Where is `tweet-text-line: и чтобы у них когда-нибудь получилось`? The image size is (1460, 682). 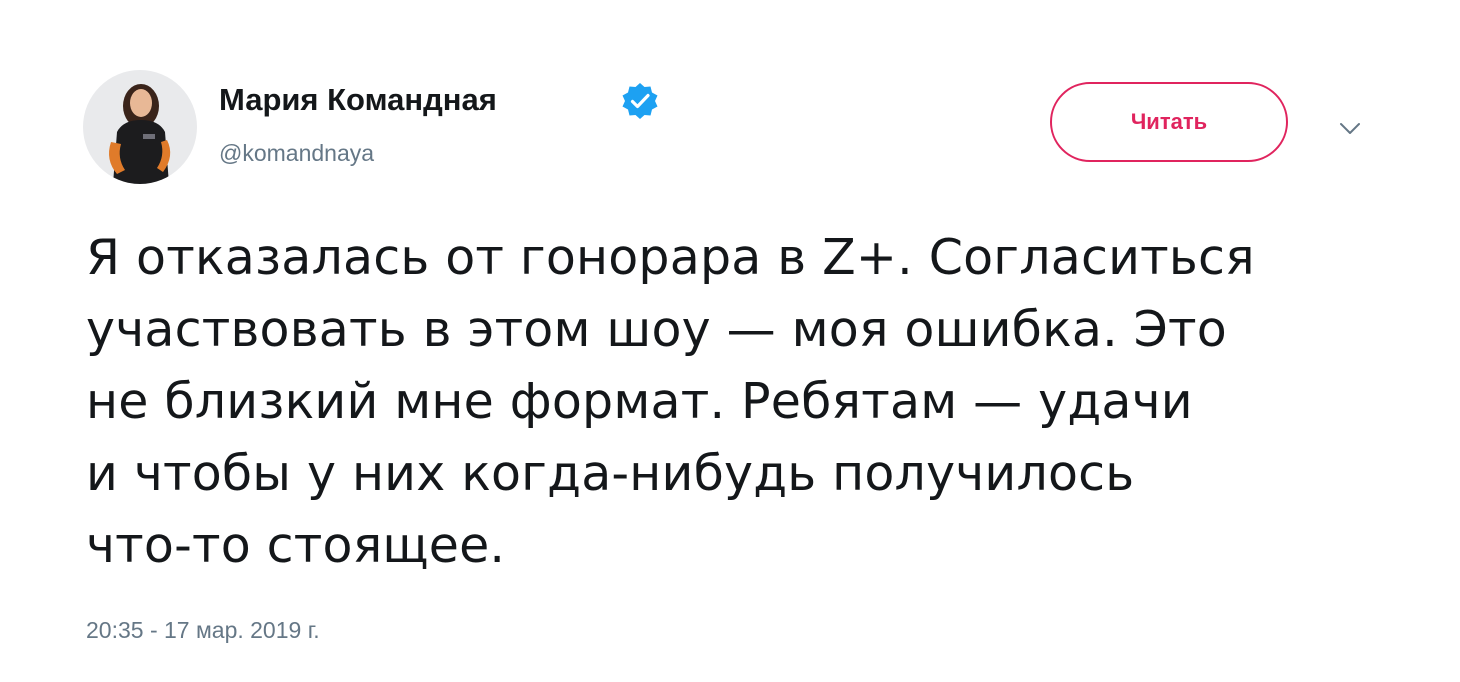
tweet-text-line: и чтобы у них когда-нибудь получилось is located at coordinates (610, 473).